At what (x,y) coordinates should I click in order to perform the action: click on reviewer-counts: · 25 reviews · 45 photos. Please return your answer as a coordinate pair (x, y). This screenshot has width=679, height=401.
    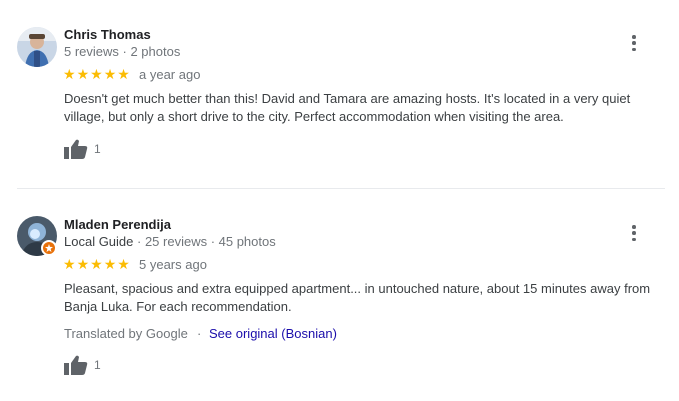
    Looking at the image, I should click on (204, 241).